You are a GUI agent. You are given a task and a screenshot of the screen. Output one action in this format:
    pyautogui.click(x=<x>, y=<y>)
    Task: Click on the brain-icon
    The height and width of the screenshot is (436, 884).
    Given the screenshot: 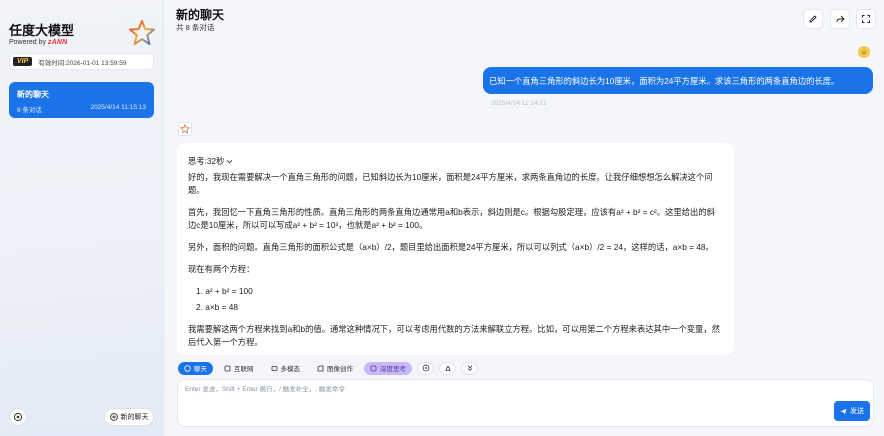 What is the action you would take?
    pyautogui.click(x=373, y=368)
    